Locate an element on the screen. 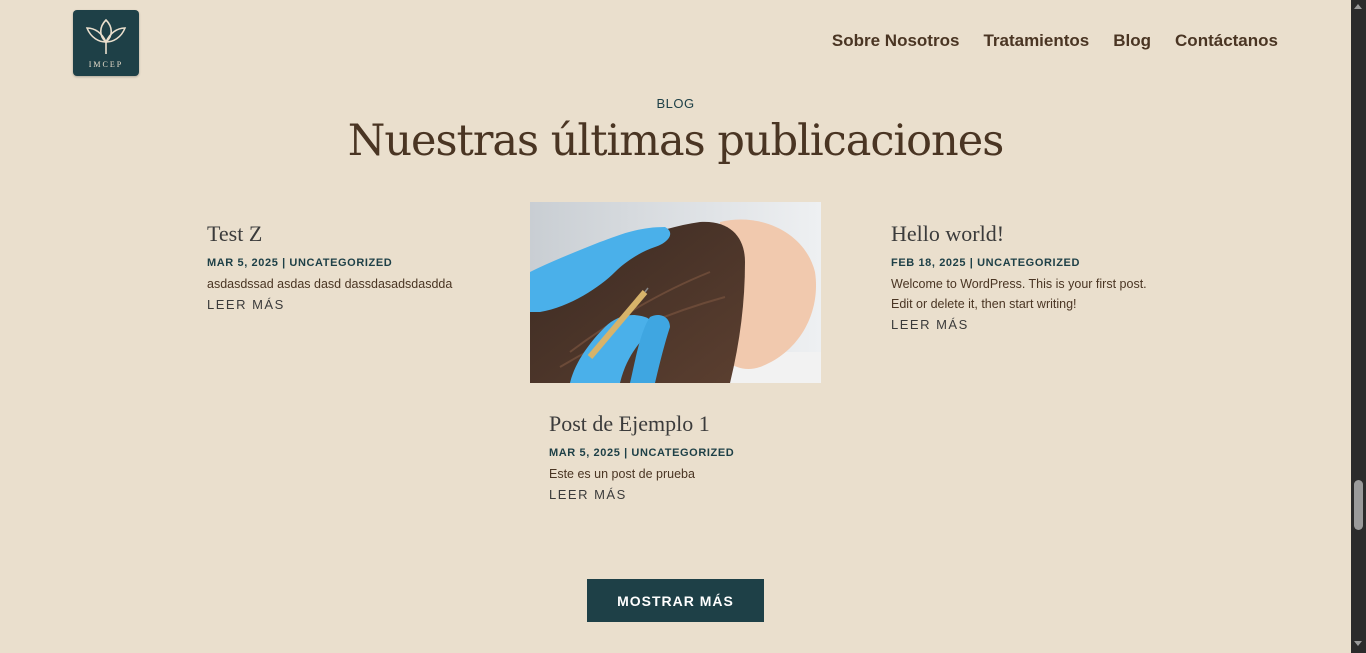  nav-blog: Blog is located at coordinates (1132, 41).